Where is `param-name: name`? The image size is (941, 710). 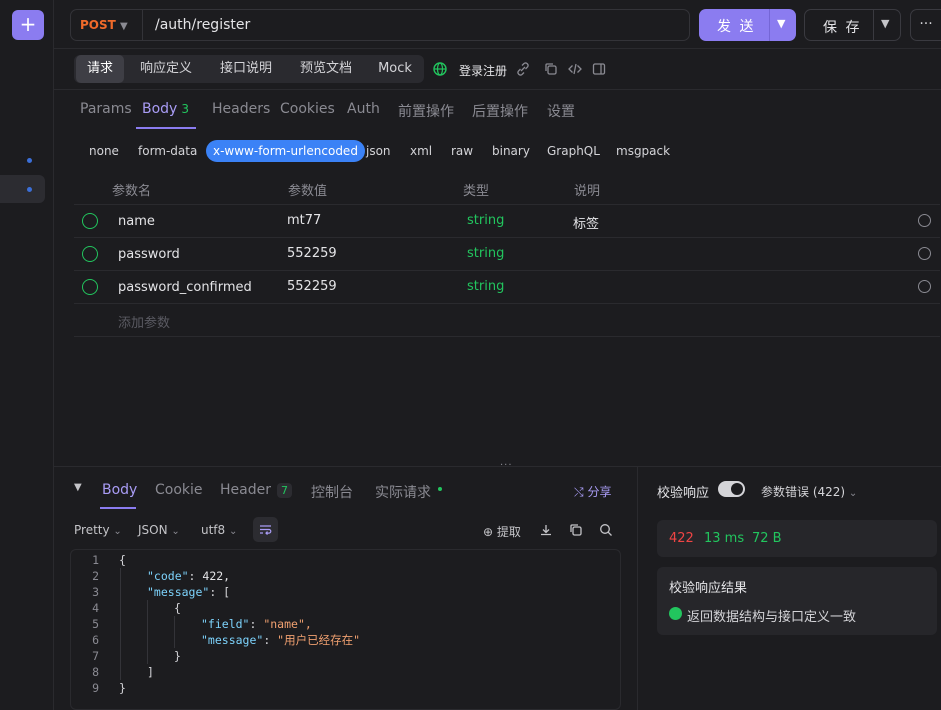 param-name: name is located at coordinates (136, 221).